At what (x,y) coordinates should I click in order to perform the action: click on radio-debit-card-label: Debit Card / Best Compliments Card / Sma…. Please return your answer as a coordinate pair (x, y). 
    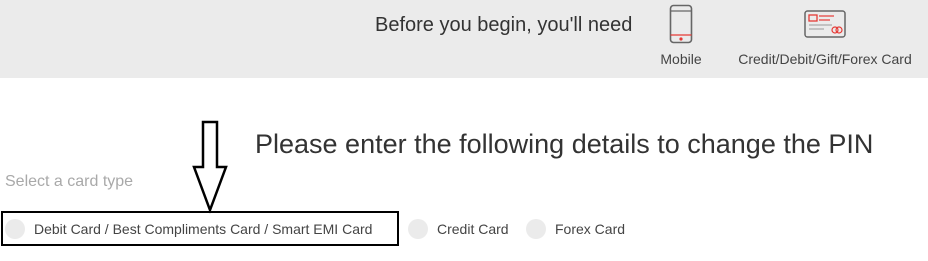
    Looking at the image, I should click on (203, 229).